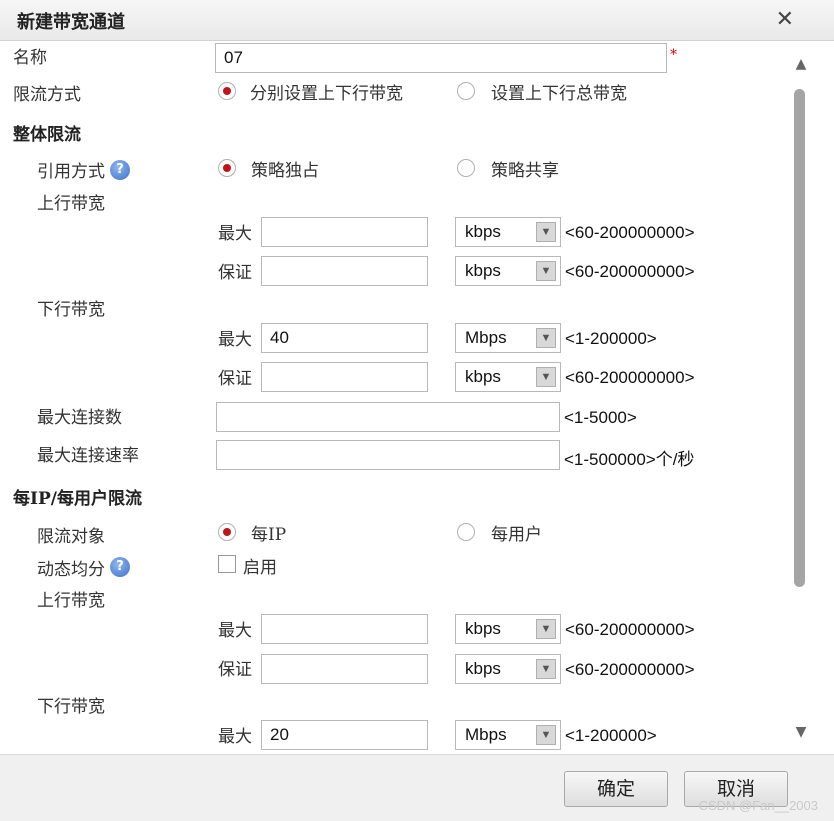  What do you see at coordinates (508, 669) in the screenshot?
I see `per-up-guarantee-unit-select: kbps ▼` at bounding box center [508, 669].